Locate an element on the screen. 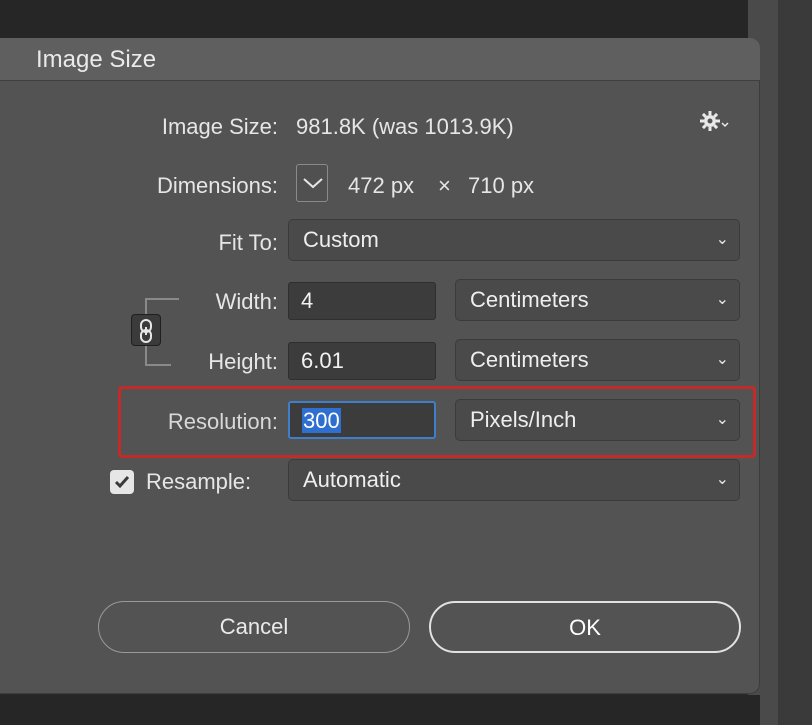  width-unit-value: Centimeters is located at coordinates (529, 299).